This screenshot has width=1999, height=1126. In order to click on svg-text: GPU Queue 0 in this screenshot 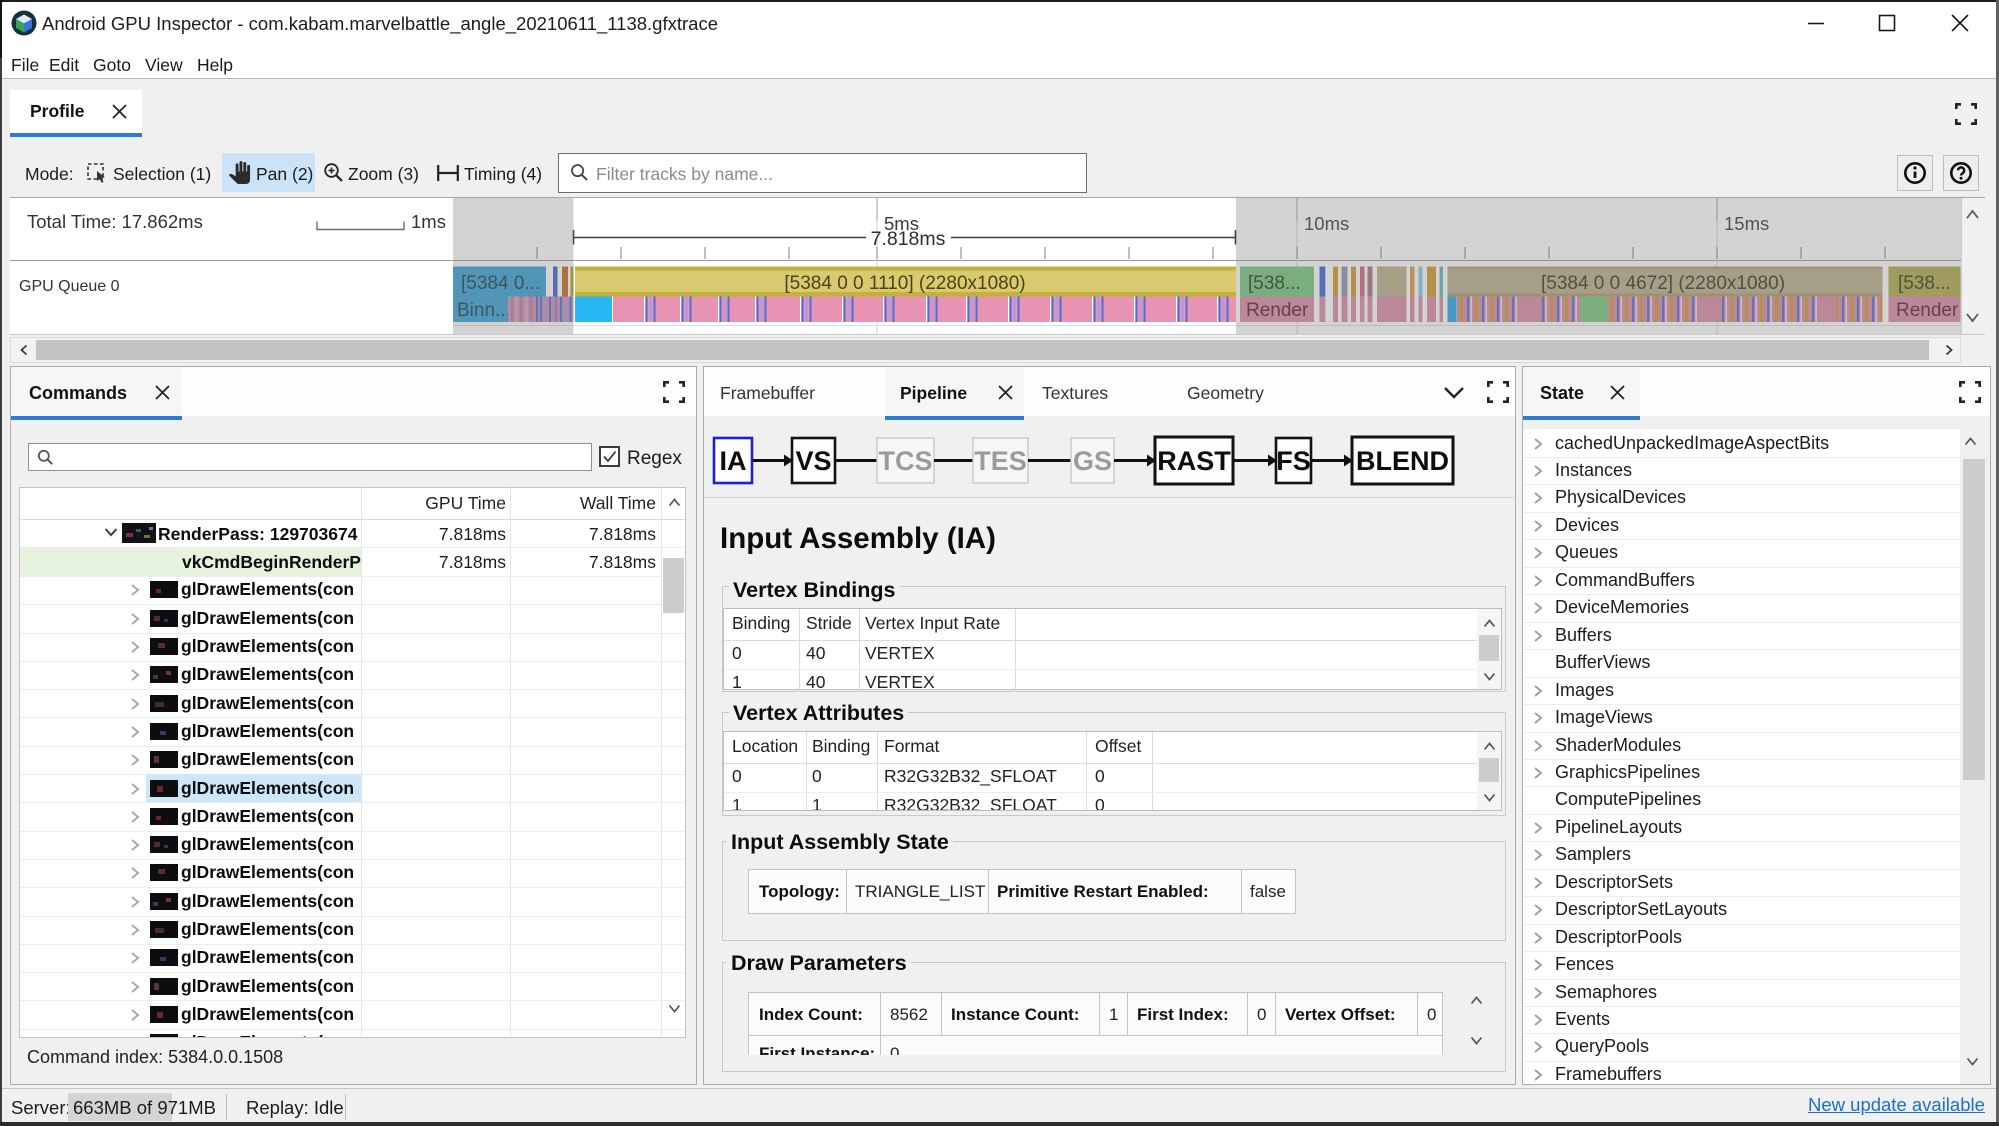, I will do `click(69, 286)`.